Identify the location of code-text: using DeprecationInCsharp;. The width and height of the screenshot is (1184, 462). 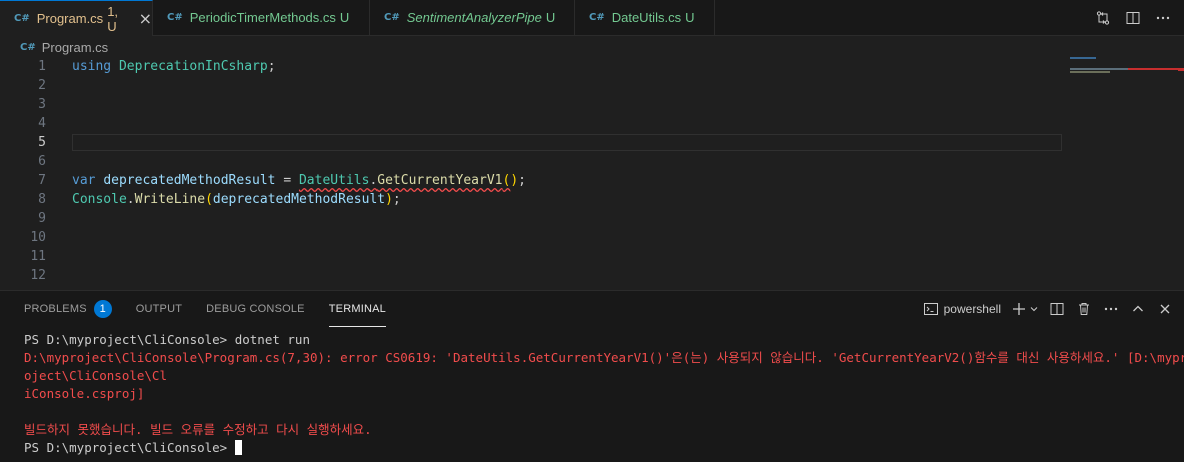
(174, 66).